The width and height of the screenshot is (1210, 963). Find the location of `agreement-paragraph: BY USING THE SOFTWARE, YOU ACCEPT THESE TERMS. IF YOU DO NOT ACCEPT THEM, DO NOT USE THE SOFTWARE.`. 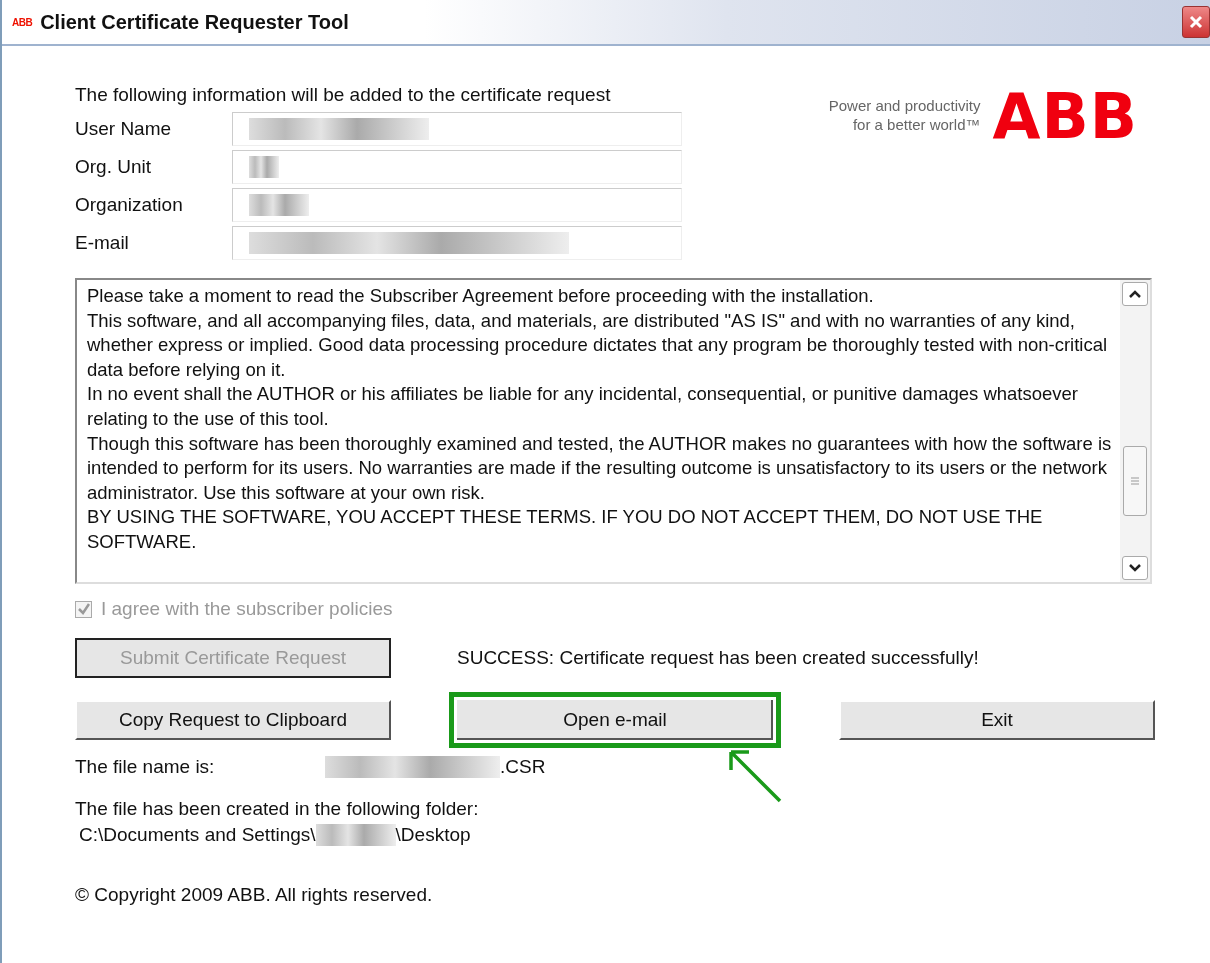

agreement-paragraph: BY USING THE SOFTWARE, YOU ACCEPT THESE TERMS. IF YOU DO NOT ACCEPT THEM, DO NOT USE THE SOFTWARE. is located at coordinates (565, 529).